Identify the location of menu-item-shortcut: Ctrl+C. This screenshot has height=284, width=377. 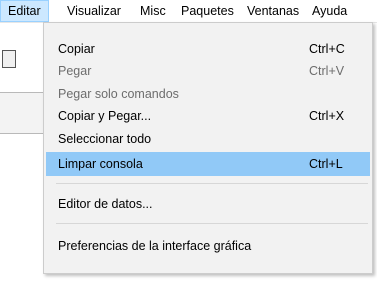
(327, 49).